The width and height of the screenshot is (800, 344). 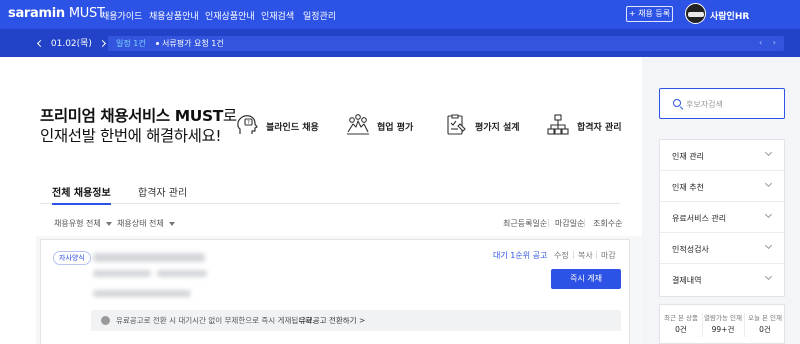 What do you see at coordinates (162, 194) in the screenshot?
I see `tab-hire-management: 합격자 관리` at bounding box center [162, 194].